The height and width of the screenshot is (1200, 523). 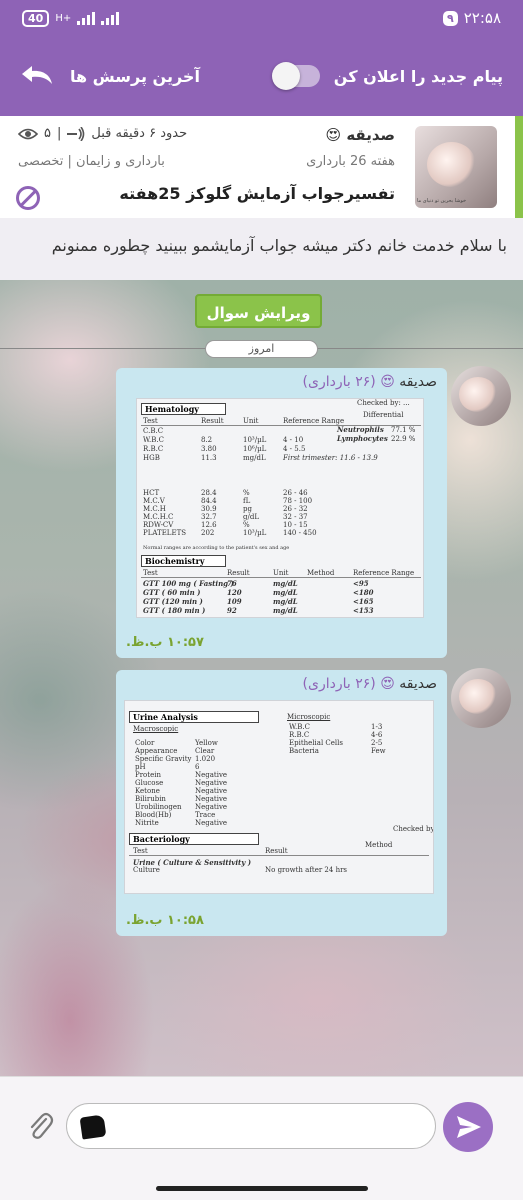 What do you see at coordinates (194, 839) in the screenshot?
I see `bacteriology-heading: Bacteriology` at bounding box center [194, 839].